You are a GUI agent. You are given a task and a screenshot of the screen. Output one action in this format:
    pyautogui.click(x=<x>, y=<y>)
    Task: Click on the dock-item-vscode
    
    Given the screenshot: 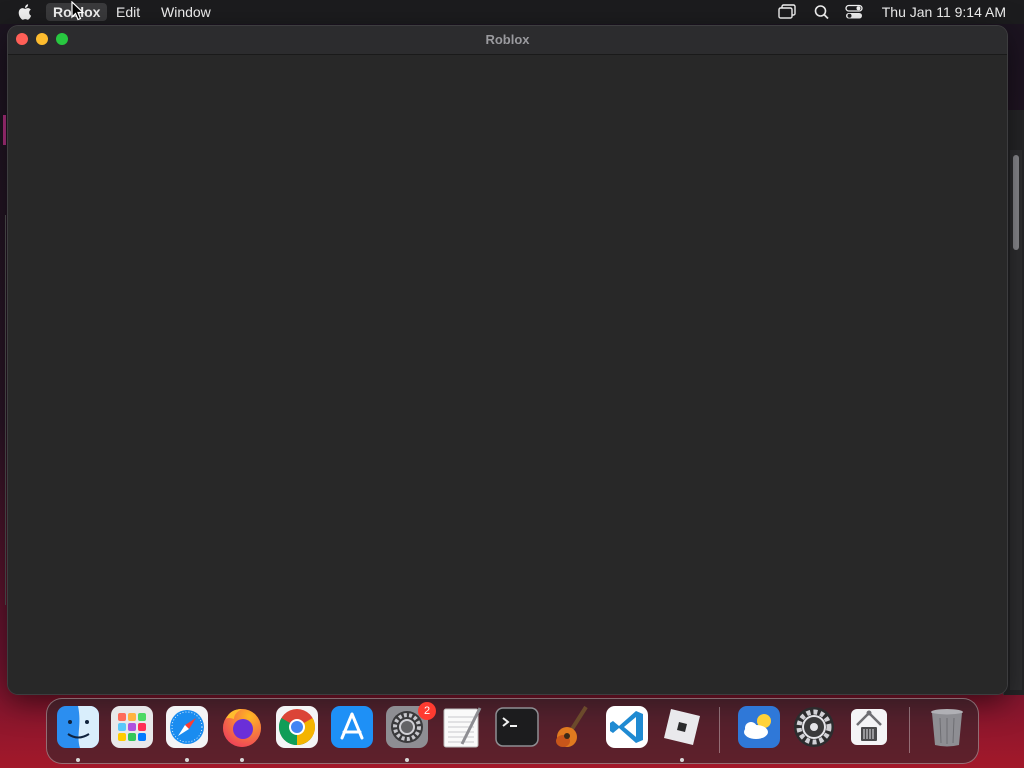 What is the action you would take?
    pyautogui.click(x=627, y=727)
    